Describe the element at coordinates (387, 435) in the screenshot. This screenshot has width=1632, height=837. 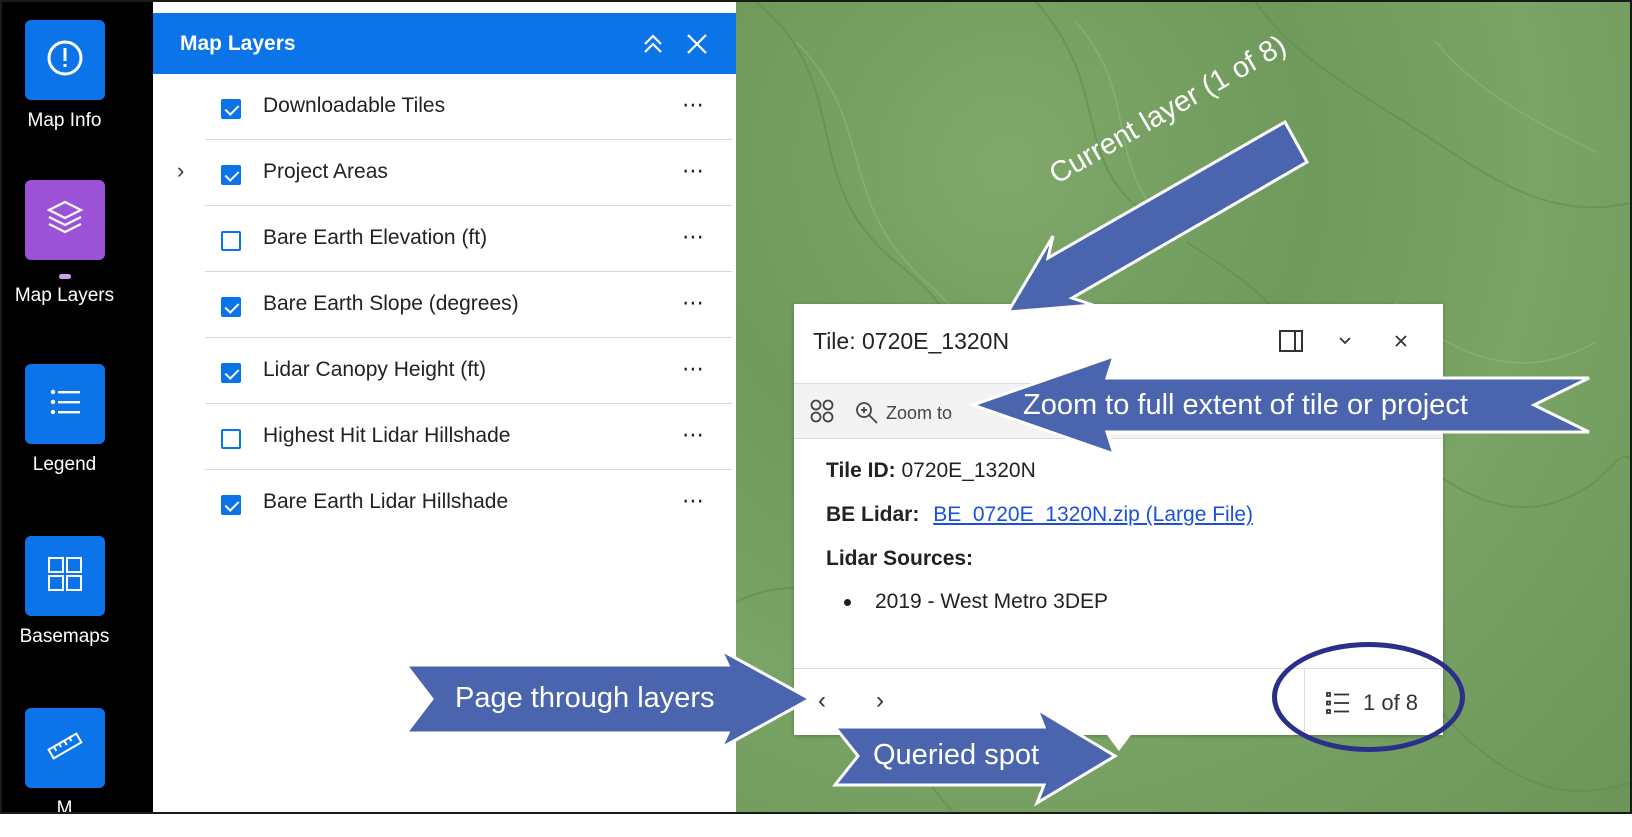
I see `layer-name: Highest Hit Lidar Hillshade` at that location.